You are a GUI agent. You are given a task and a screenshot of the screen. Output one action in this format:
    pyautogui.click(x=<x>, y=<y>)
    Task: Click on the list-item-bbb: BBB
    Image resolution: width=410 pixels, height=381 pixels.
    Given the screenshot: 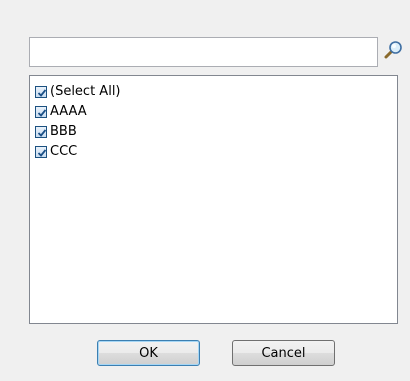 What is the action you would take?
    pyautogui.click(x=213, y=132)
    